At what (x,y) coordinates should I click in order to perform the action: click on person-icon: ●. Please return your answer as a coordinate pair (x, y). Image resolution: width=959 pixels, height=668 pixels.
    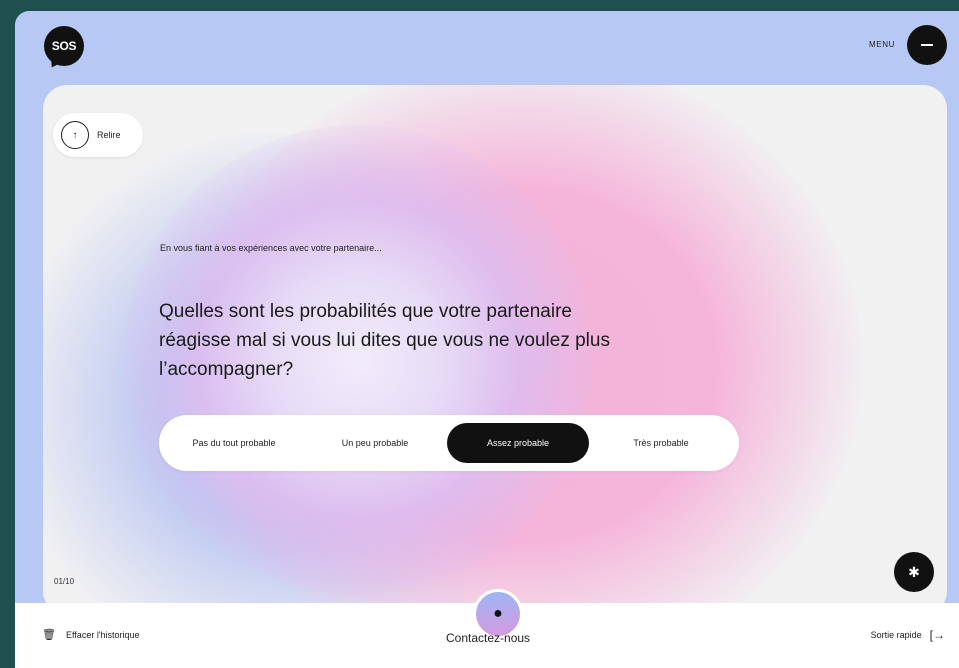
    Looking at the image, I should click on (498, 613).